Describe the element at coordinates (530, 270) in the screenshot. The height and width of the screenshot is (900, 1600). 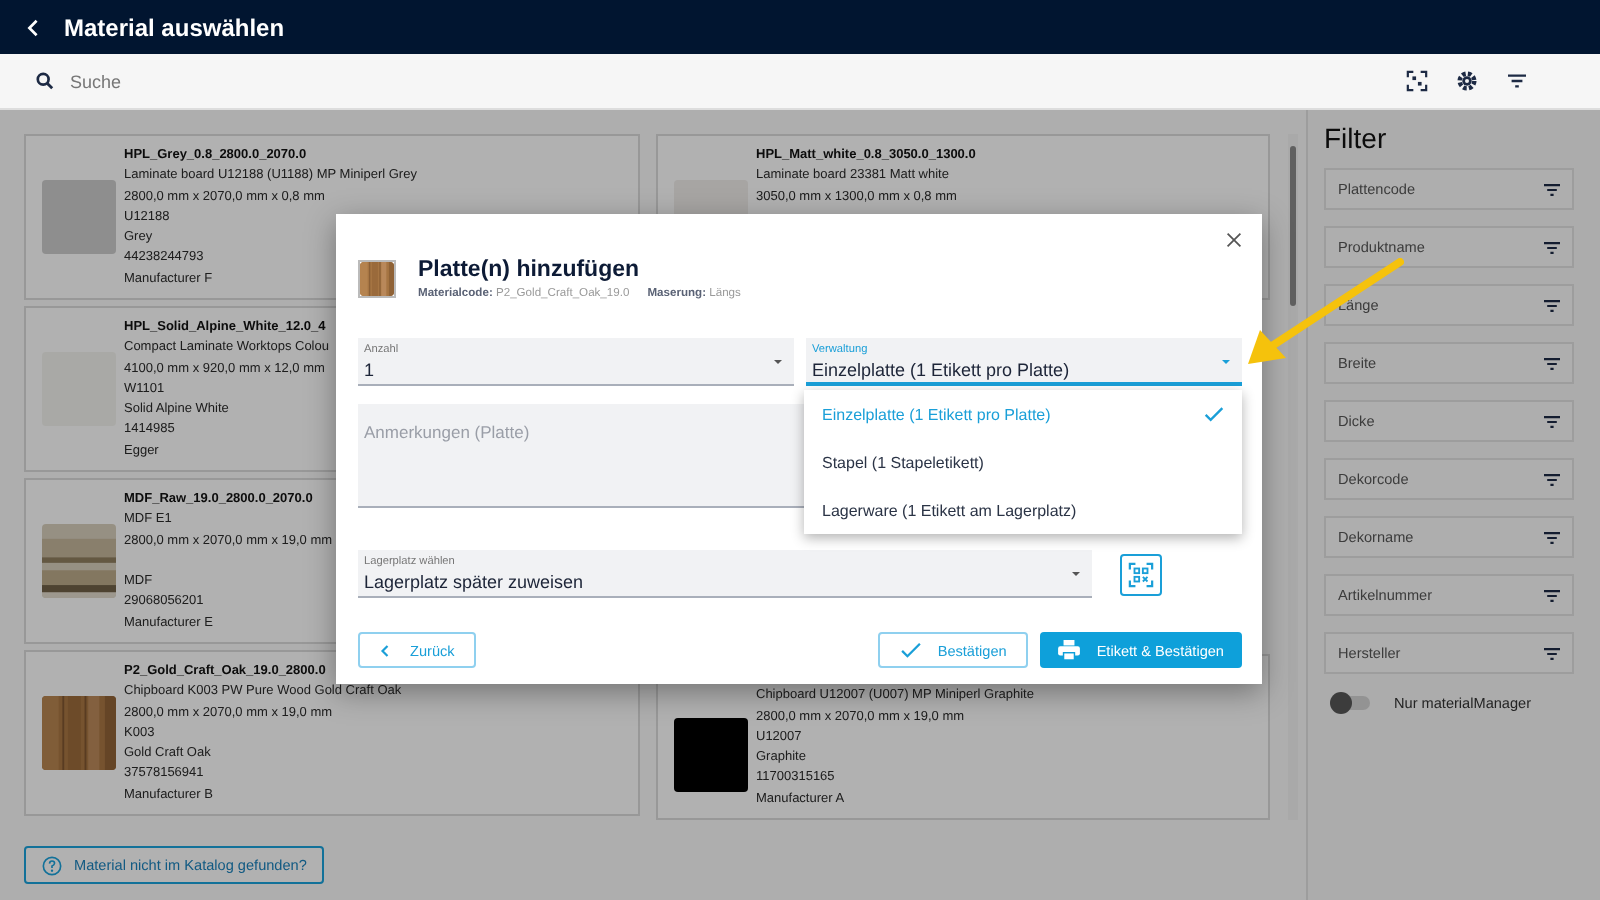
I see `dialog-title: Platte(n) hinzufügen` at that location.